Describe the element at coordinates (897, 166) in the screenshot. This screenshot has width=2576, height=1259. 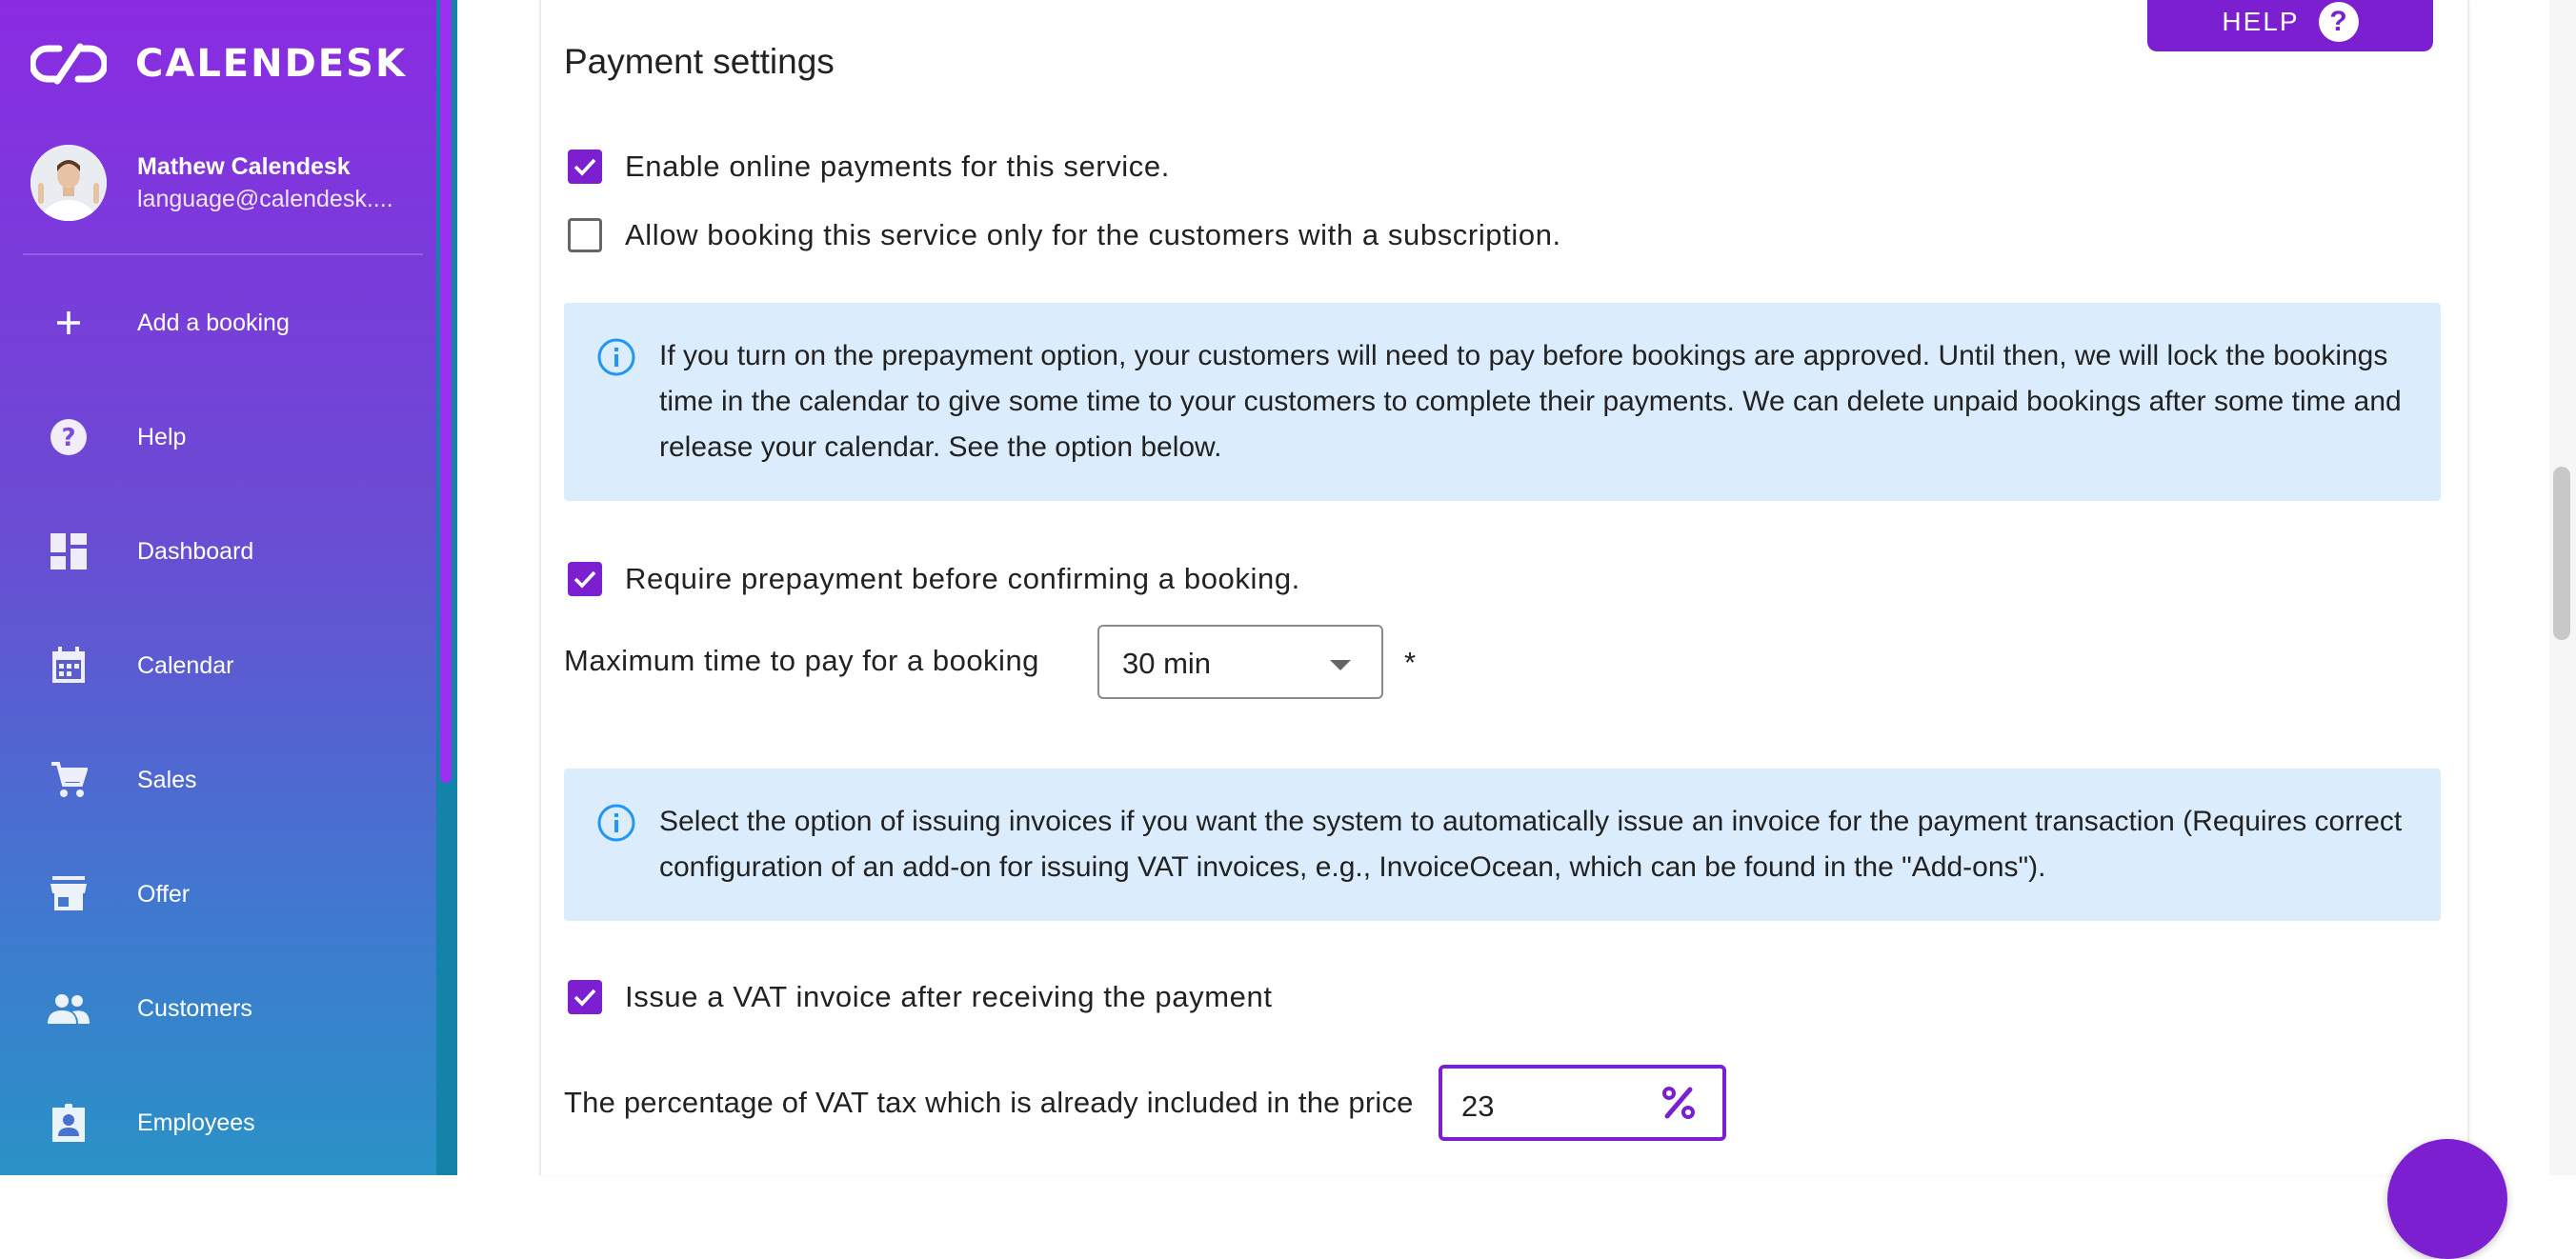
I see `checkbox-label: Enable online payments for this service.` at that location.